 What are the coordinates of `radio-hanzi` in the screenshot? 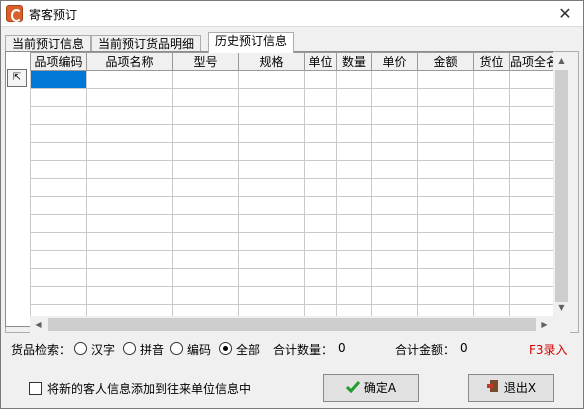 It's located at (80, 348).